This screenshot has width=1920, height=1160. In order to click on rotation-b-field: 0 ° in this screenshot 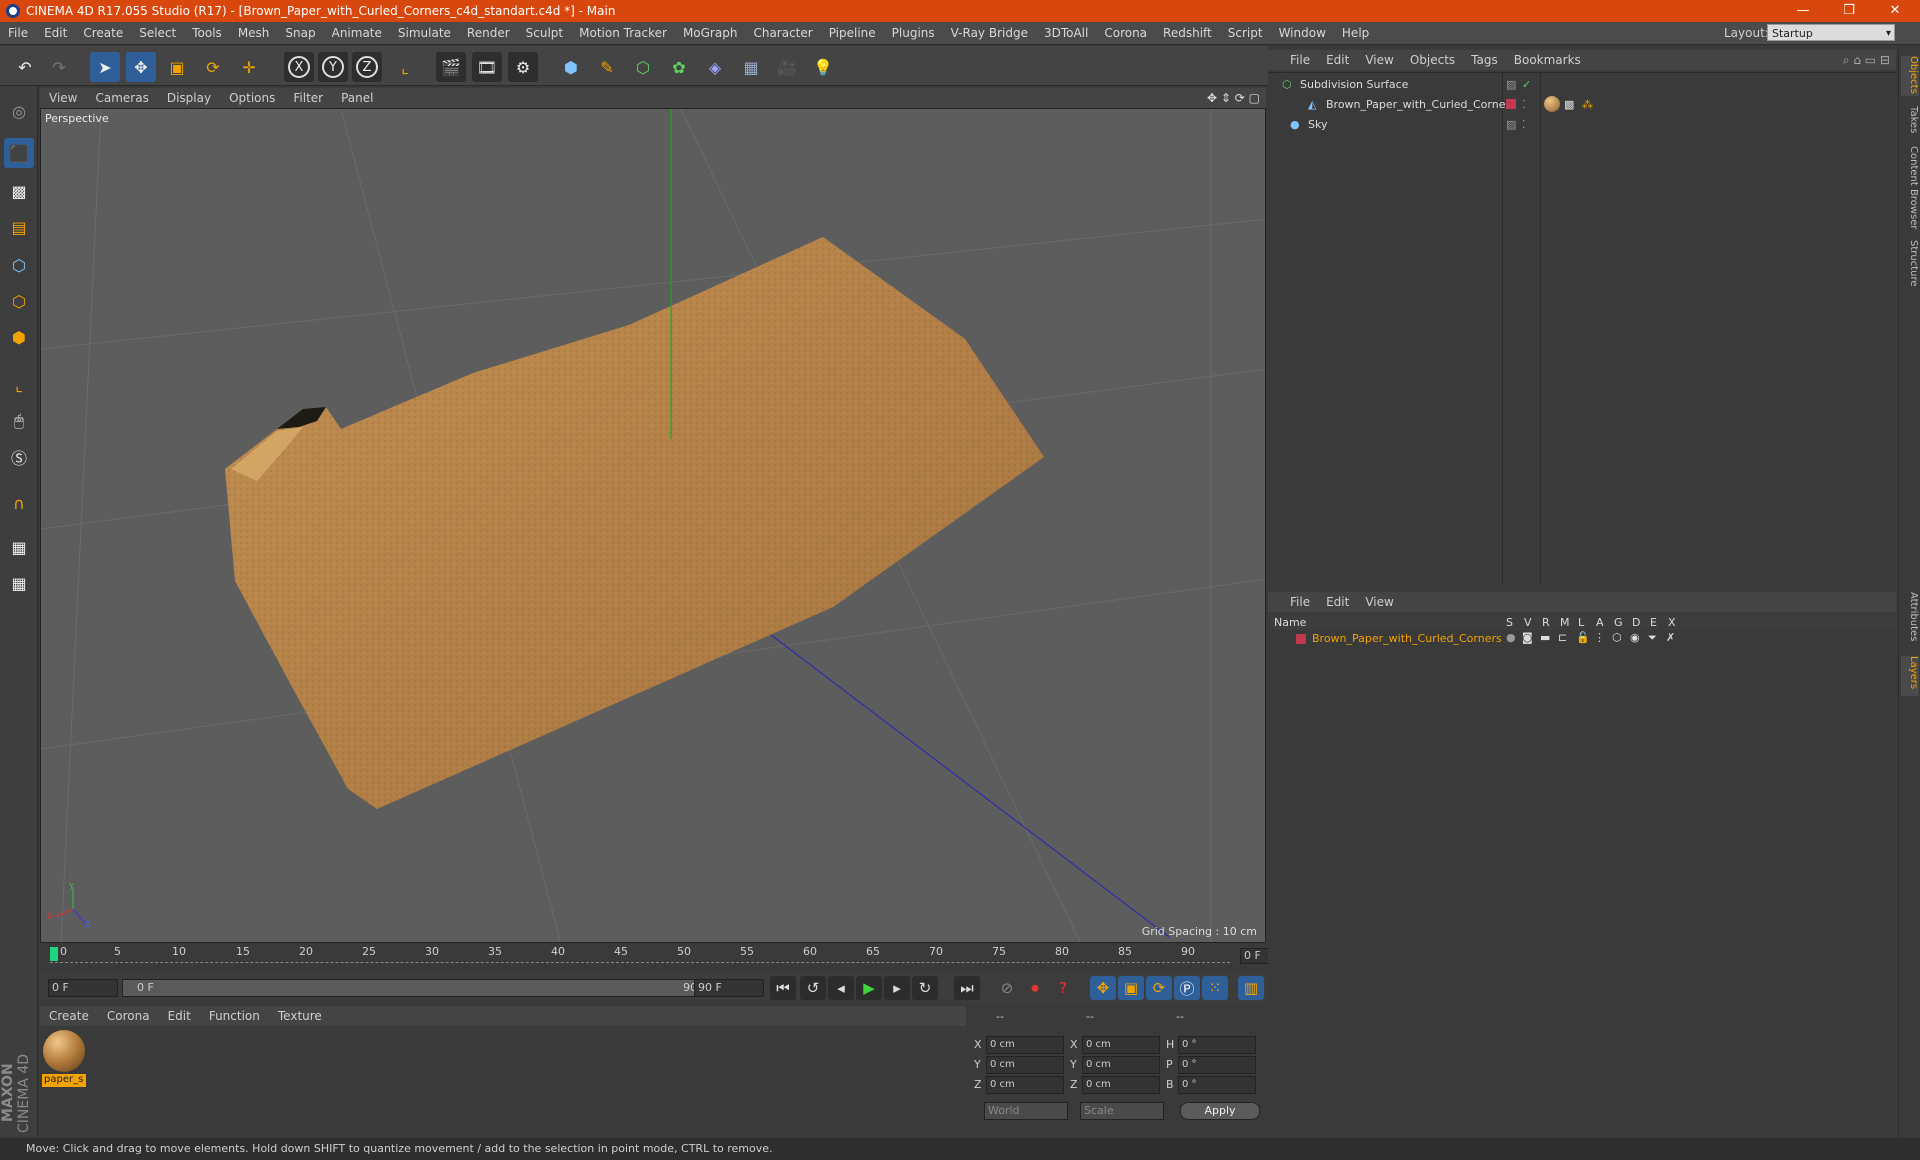, I will do `click(1217, 1085)`.